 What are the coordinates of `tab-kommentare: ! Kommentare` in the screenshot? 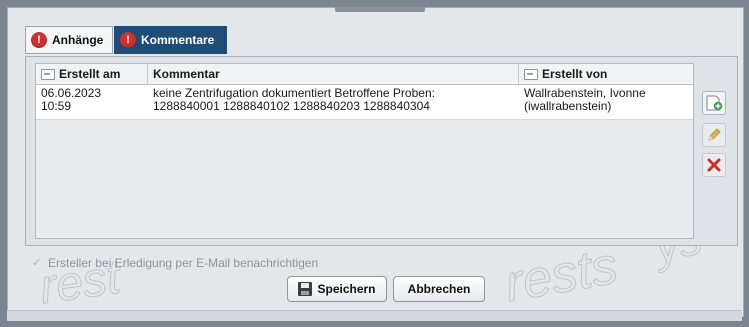 It's located at (170, 40).